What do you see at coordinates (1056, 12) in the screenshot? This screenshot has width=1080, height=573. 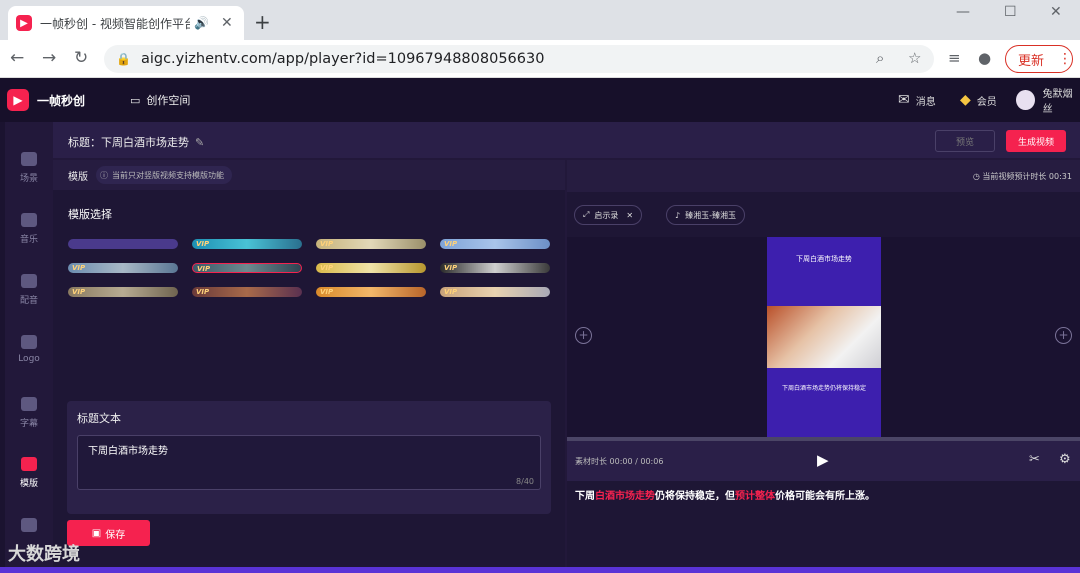 I see `window-close-icon: ✕` at bounding box center [1056, 12].